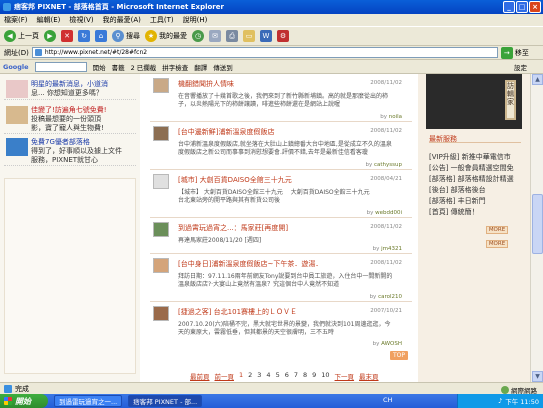 The image size is (543, 408). I want to click on popup-blocked-button: 2 已攔截, so click(144, 67).